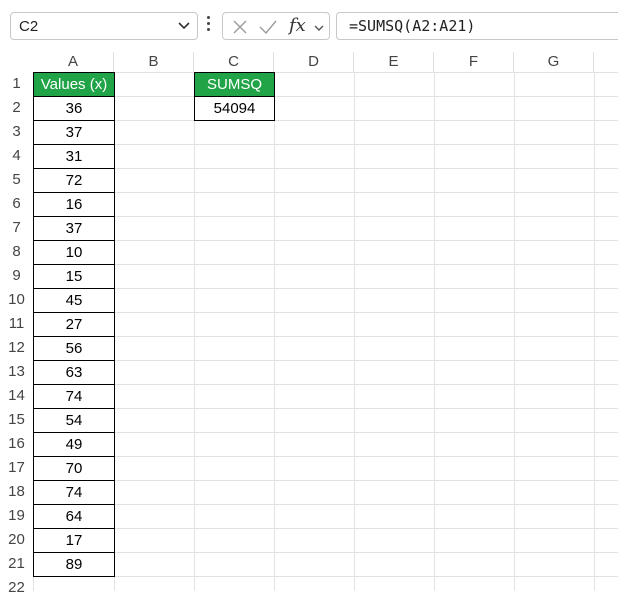 Image resolution: width=618 pixels, height=600 pixels. Describe the element at coordinates (74, 396) in the screenshot. I see `cell-a14: 74` at that location.